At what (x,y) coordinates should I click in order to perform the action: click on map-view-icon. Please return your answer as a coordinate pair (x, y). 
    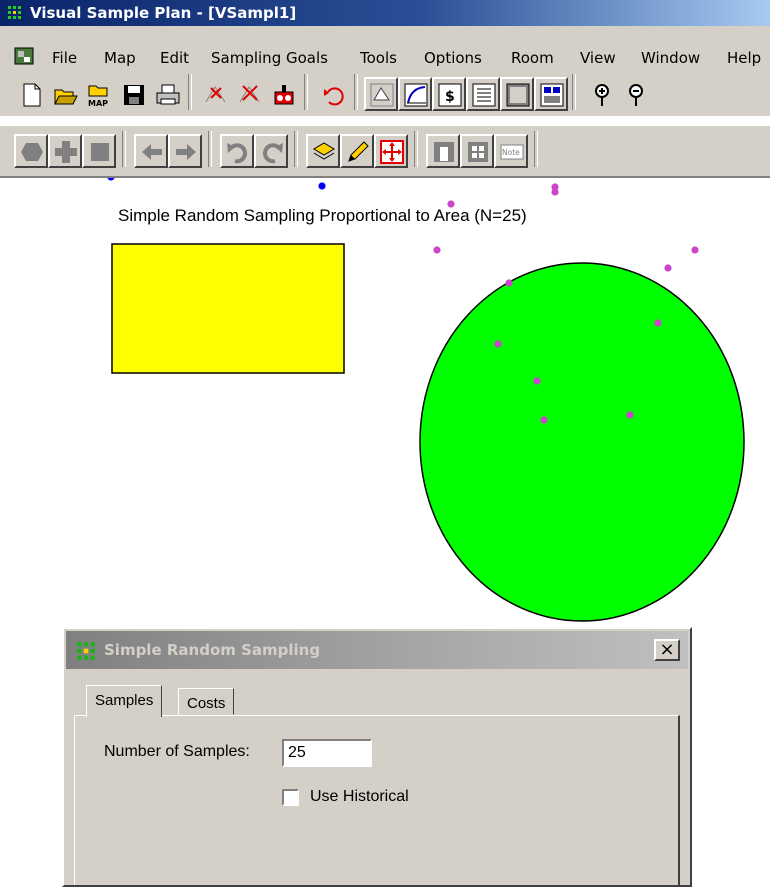
    Looking at the image, I should click on (382, 95).